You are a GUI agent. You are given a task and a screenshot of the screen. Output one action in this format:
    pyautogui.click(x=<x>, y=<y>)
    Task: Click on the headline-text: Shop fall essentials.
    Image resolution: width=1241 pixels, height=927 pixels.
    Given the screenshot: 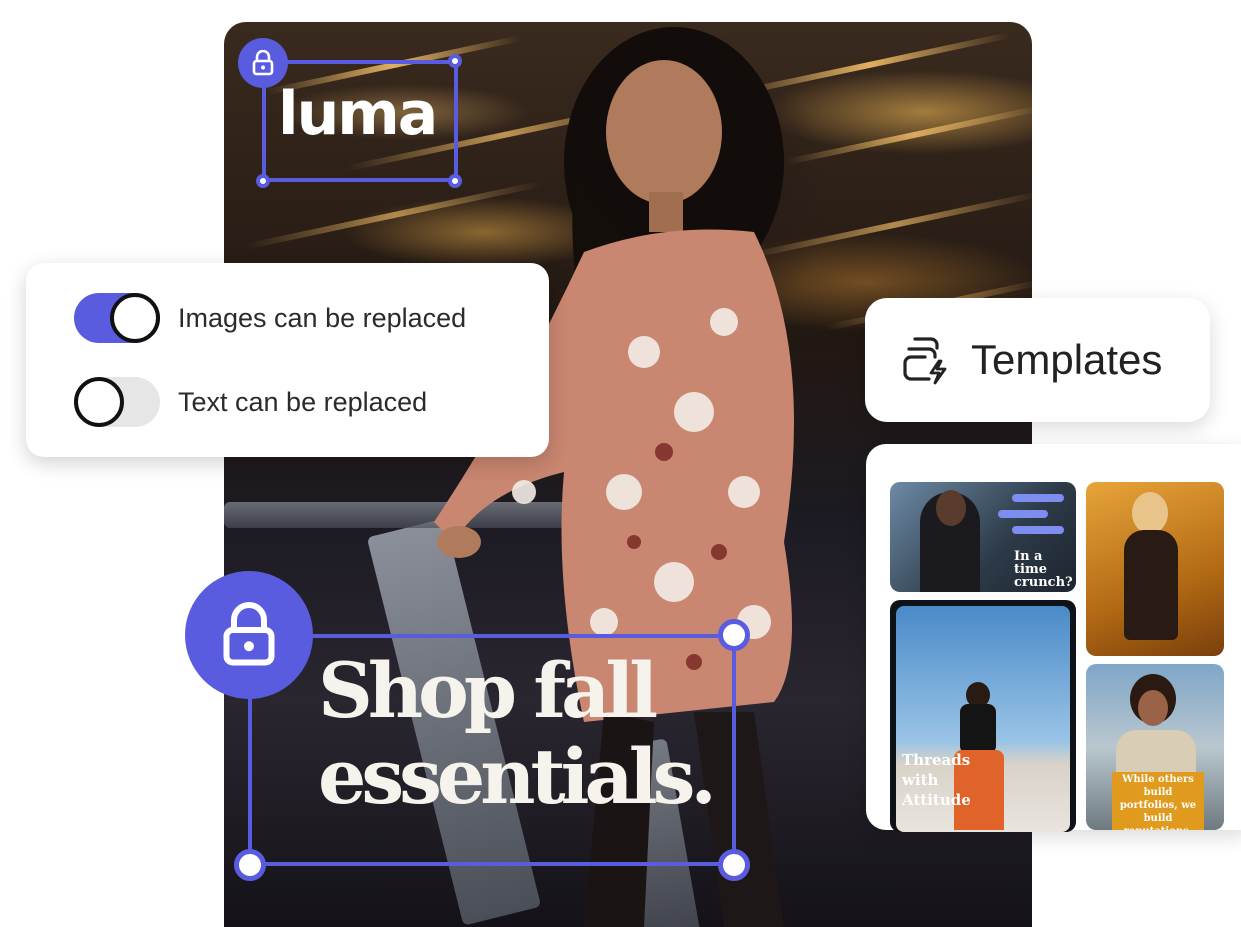 What is the action you would take?
    pyautogui.click(x=517, y=733)
    